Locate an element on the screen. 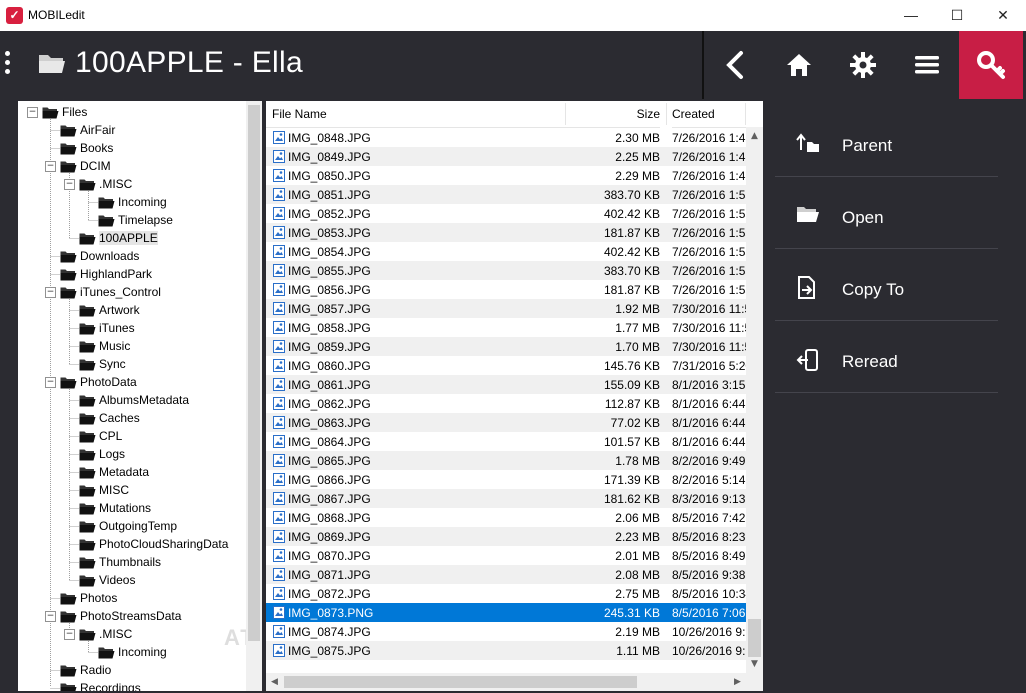 The width and height of the screenshot is (1026, 693). tree-item-label: AirFair is located at coordinates (98, 130).